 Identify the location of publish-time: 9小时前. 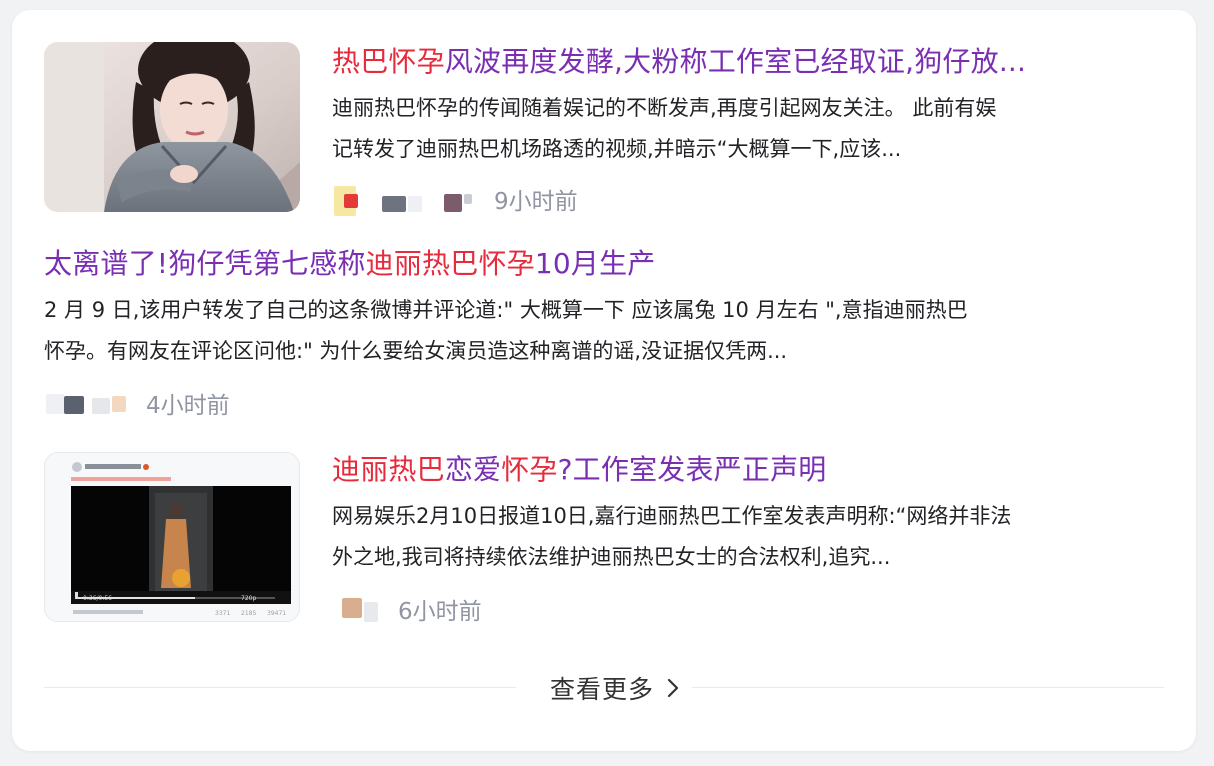
(536, 202).